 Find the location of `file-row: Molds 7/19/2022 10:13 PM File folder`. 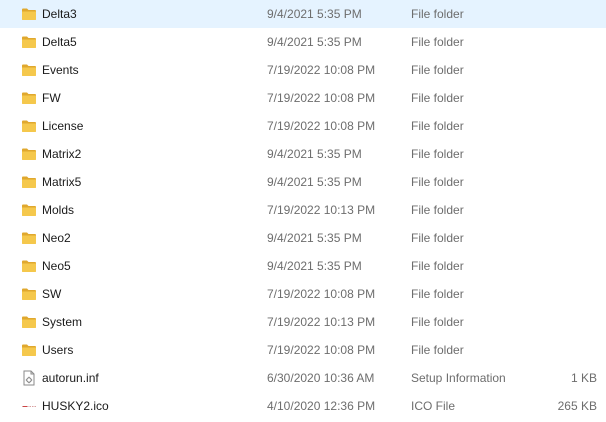

file-row: Molds 7/19/2022 10:13 PM File folder is located at coordinates (303, 210).